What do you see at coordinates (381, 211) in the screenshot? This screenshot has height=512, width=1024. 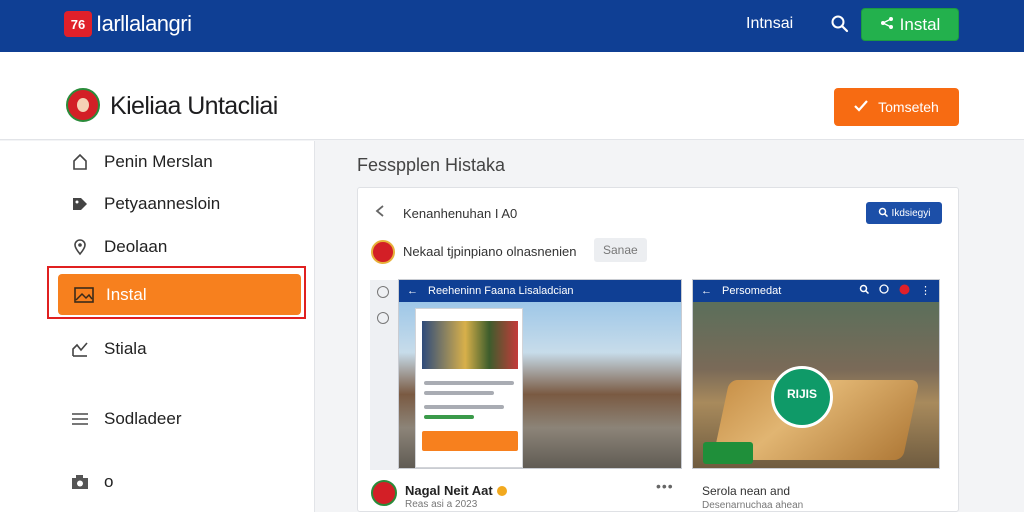 I see `back-arrow-icon` at bounding box center [381, 211].